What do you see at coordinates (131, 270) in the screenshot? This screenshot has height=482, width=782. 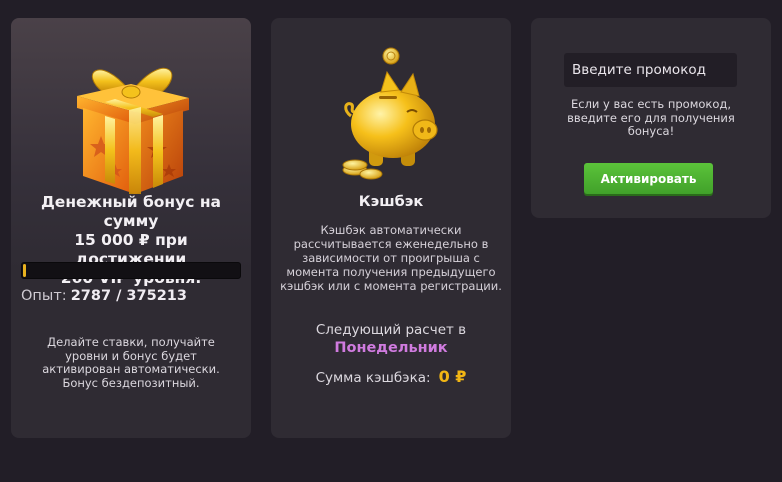 I see `vip-progress-bar` at bounding box center [131, 270].